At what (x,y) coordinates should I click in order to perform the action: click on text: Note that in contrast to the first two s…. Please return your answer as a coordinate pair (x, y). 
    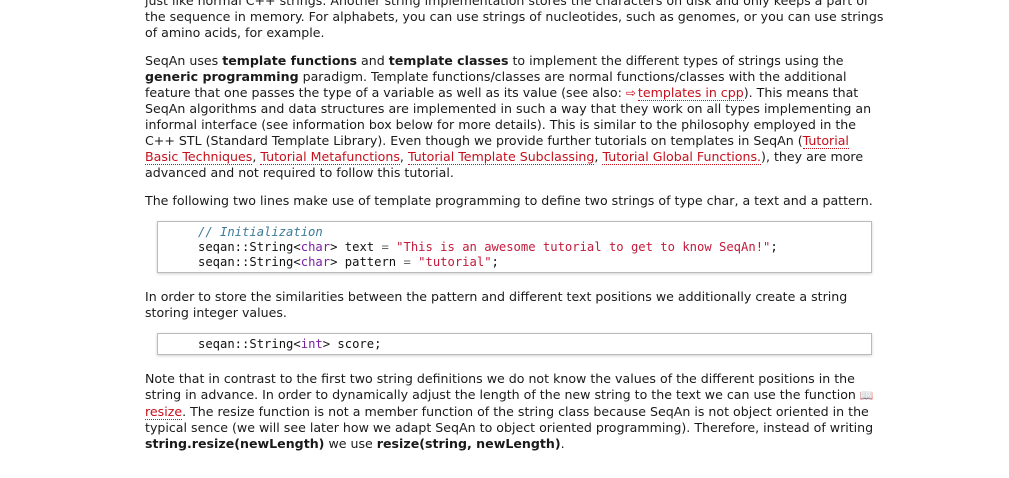
    Looking at the image, I should click on (502, 386).